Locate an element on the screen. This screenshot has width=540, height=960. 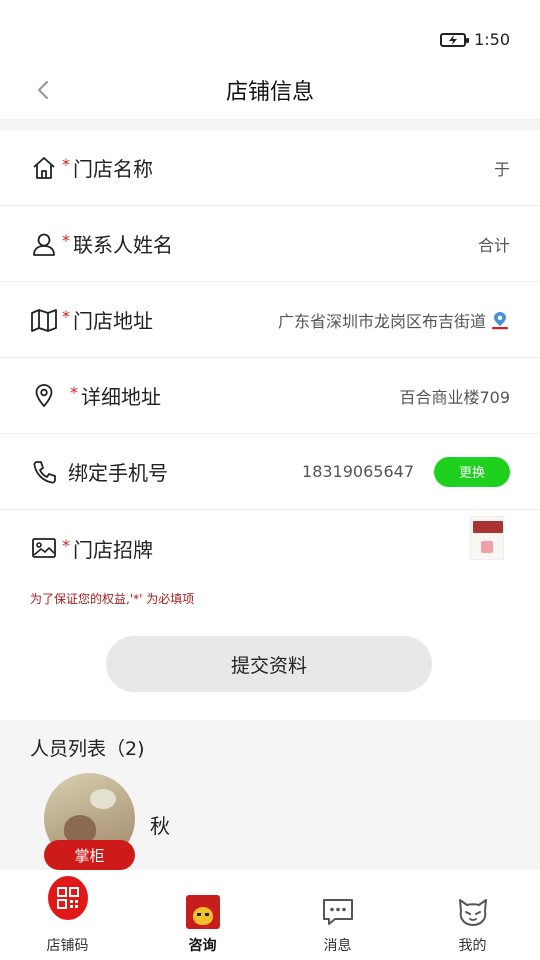
required-notice: 为了保证您的权益,'*' 为必填项 is located at coordinates (112, 599).